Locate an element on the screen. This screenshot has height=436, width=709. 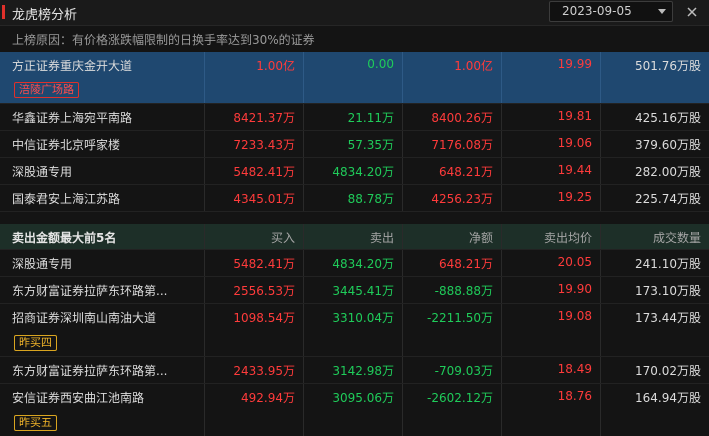
broker-tag-badge: 昨买五 is located at coordinates (35, 423).